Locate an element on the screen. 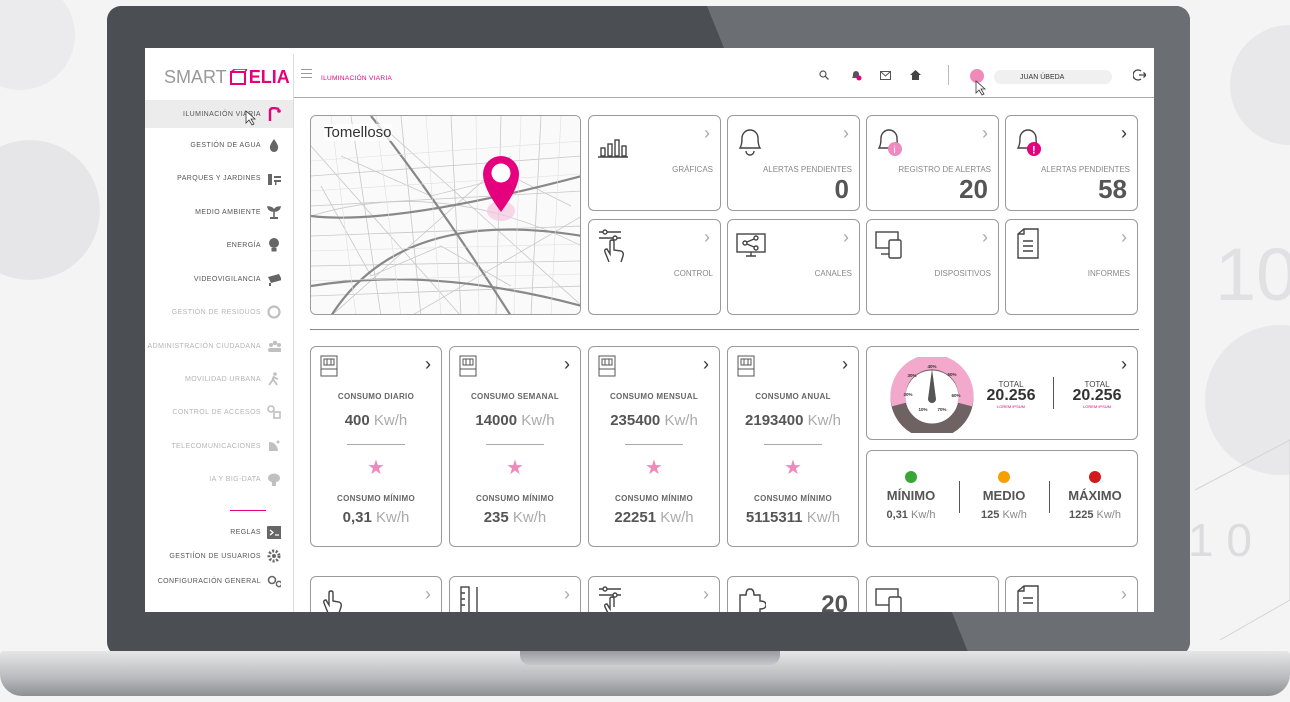 This screenshot has width=1290, height=702. sidebar-item-videovigilancia: VIDEOVIGILANCIA is located at coordinates (237, 279).